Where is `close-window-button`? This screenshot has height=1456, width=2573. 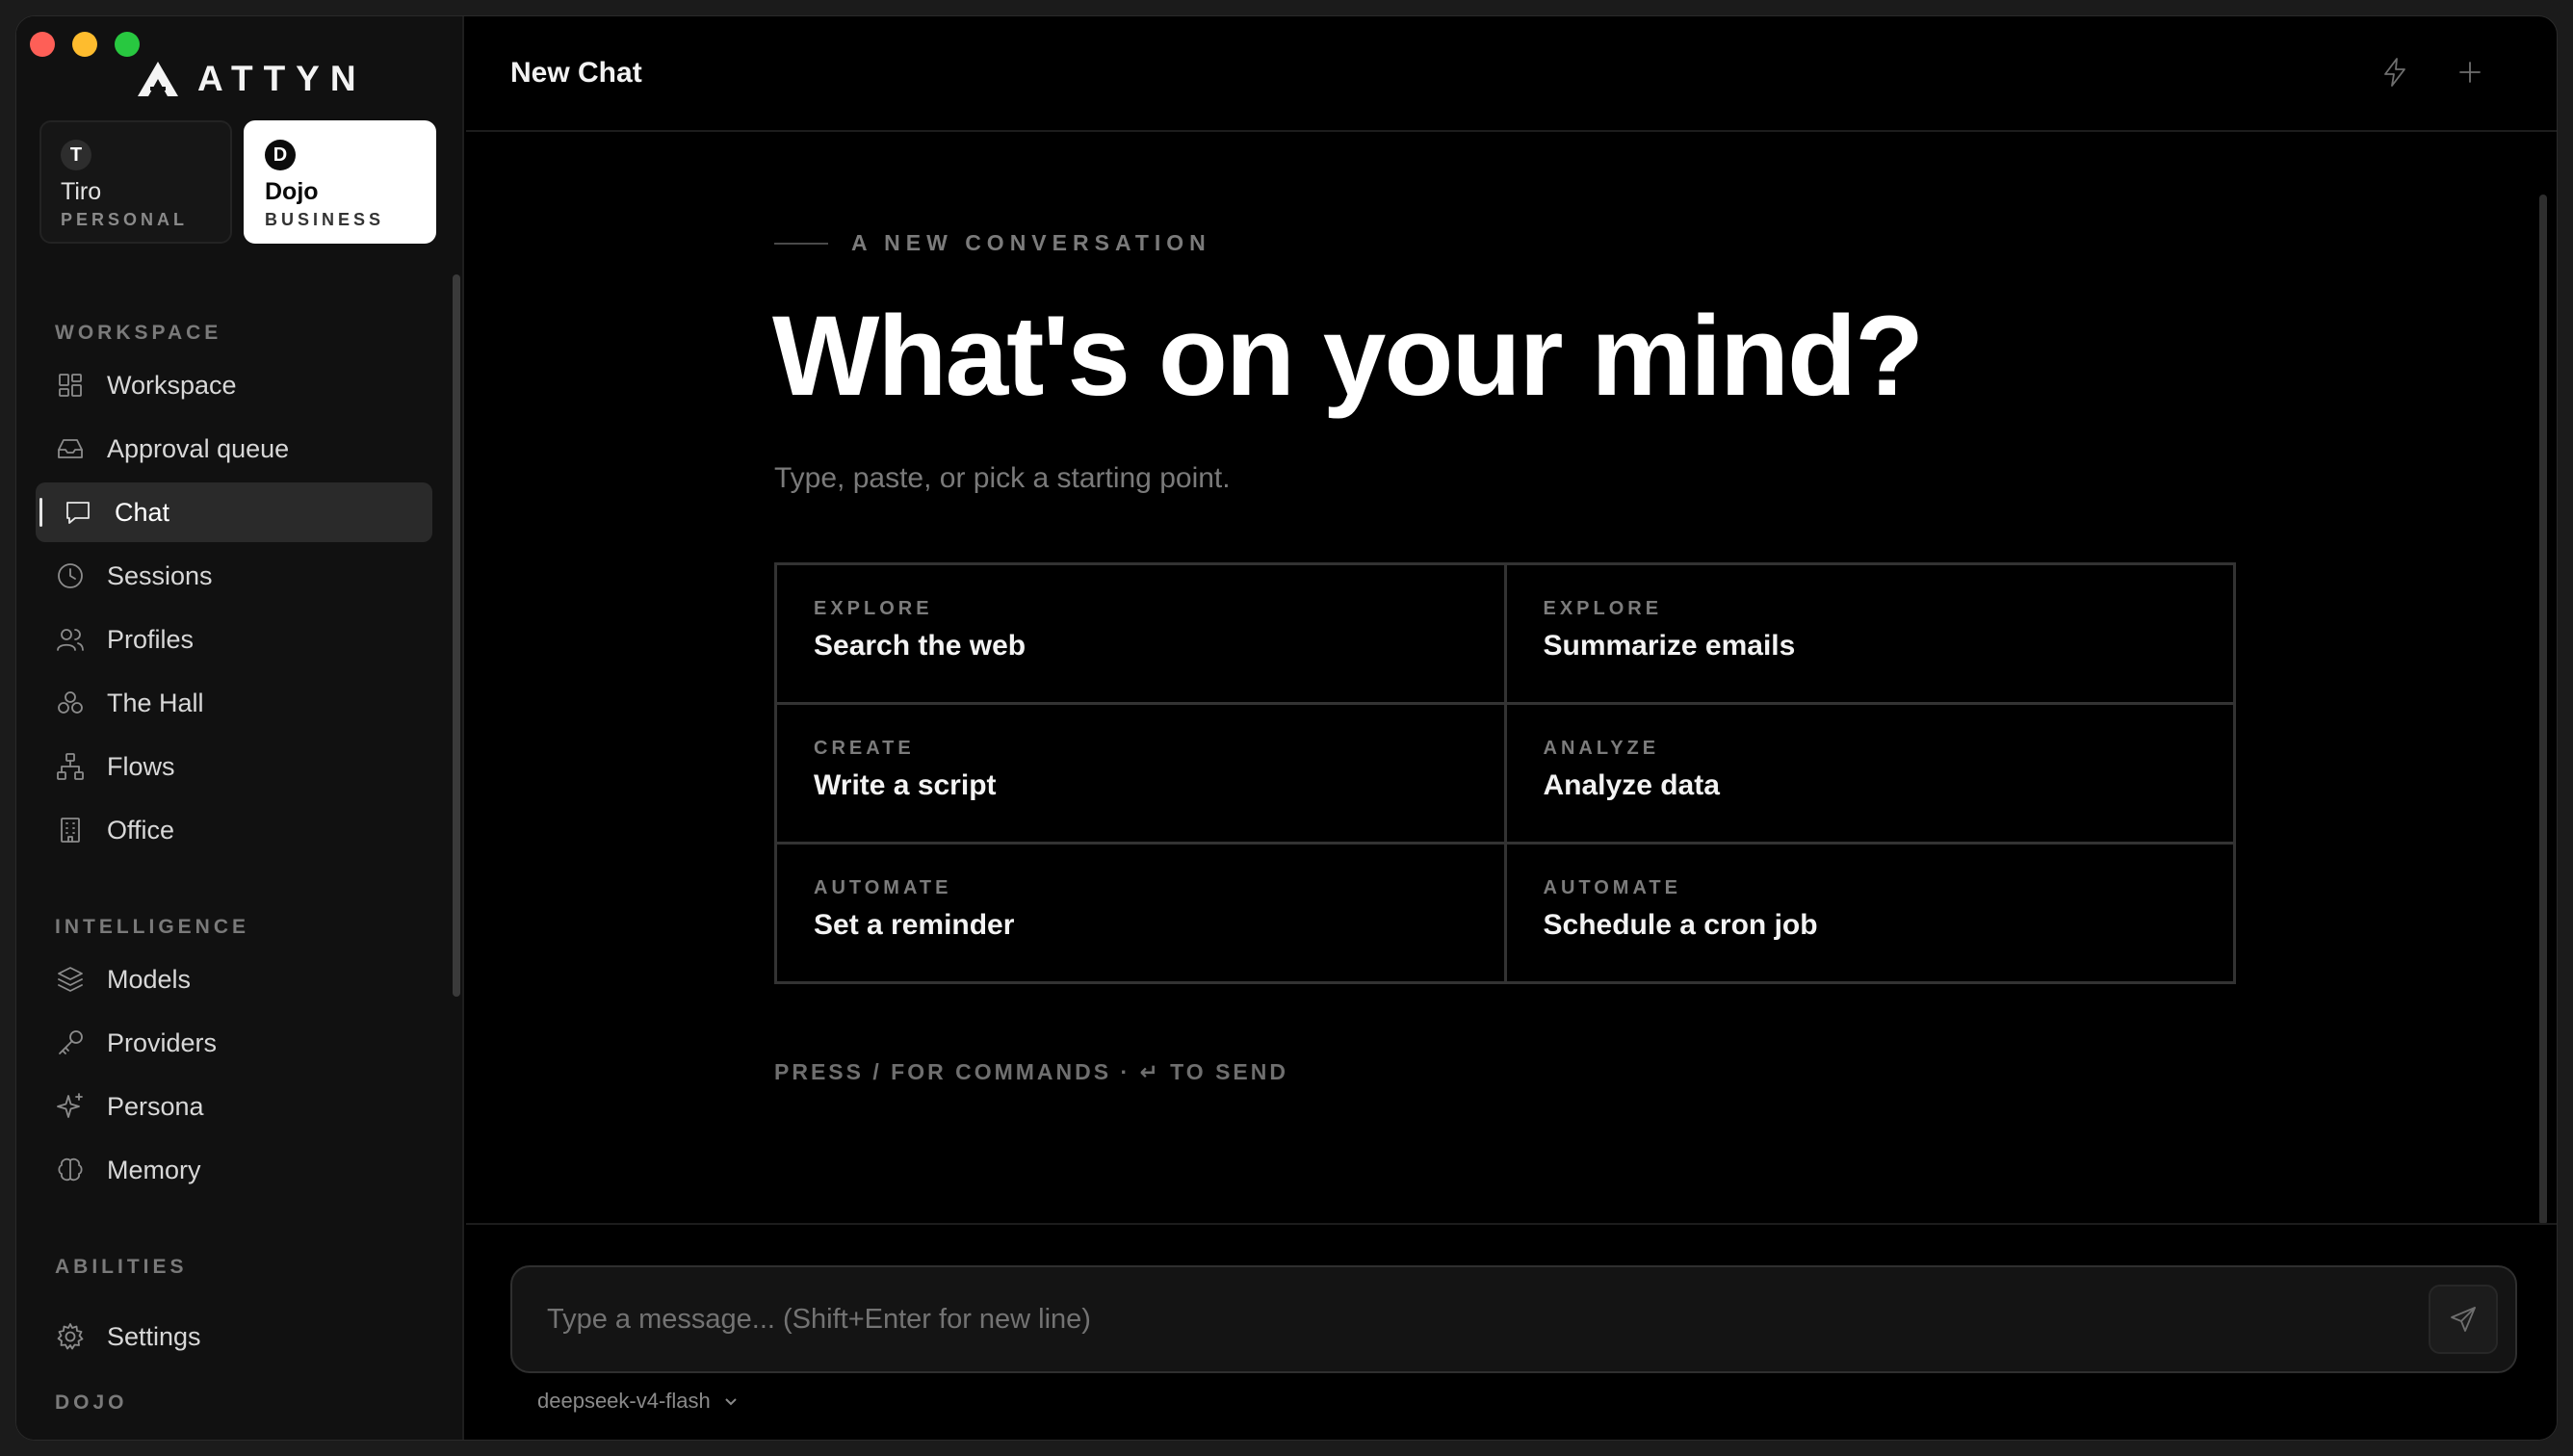 close-window-button is located at coordinates (42, 44).